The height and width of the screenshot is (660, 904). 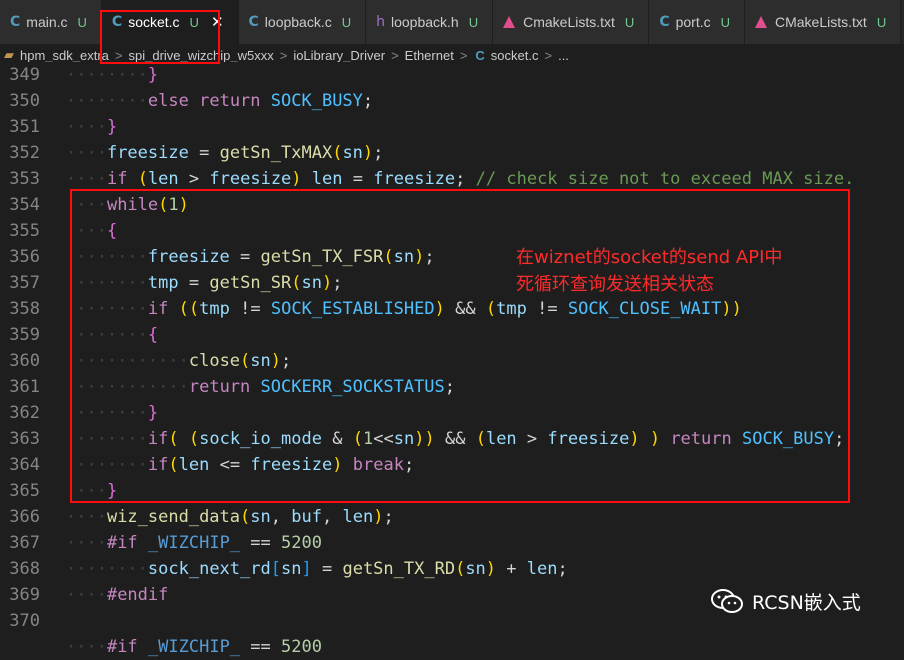 I want to click on tab-label: loopback.c, so click(x=298, y=22).